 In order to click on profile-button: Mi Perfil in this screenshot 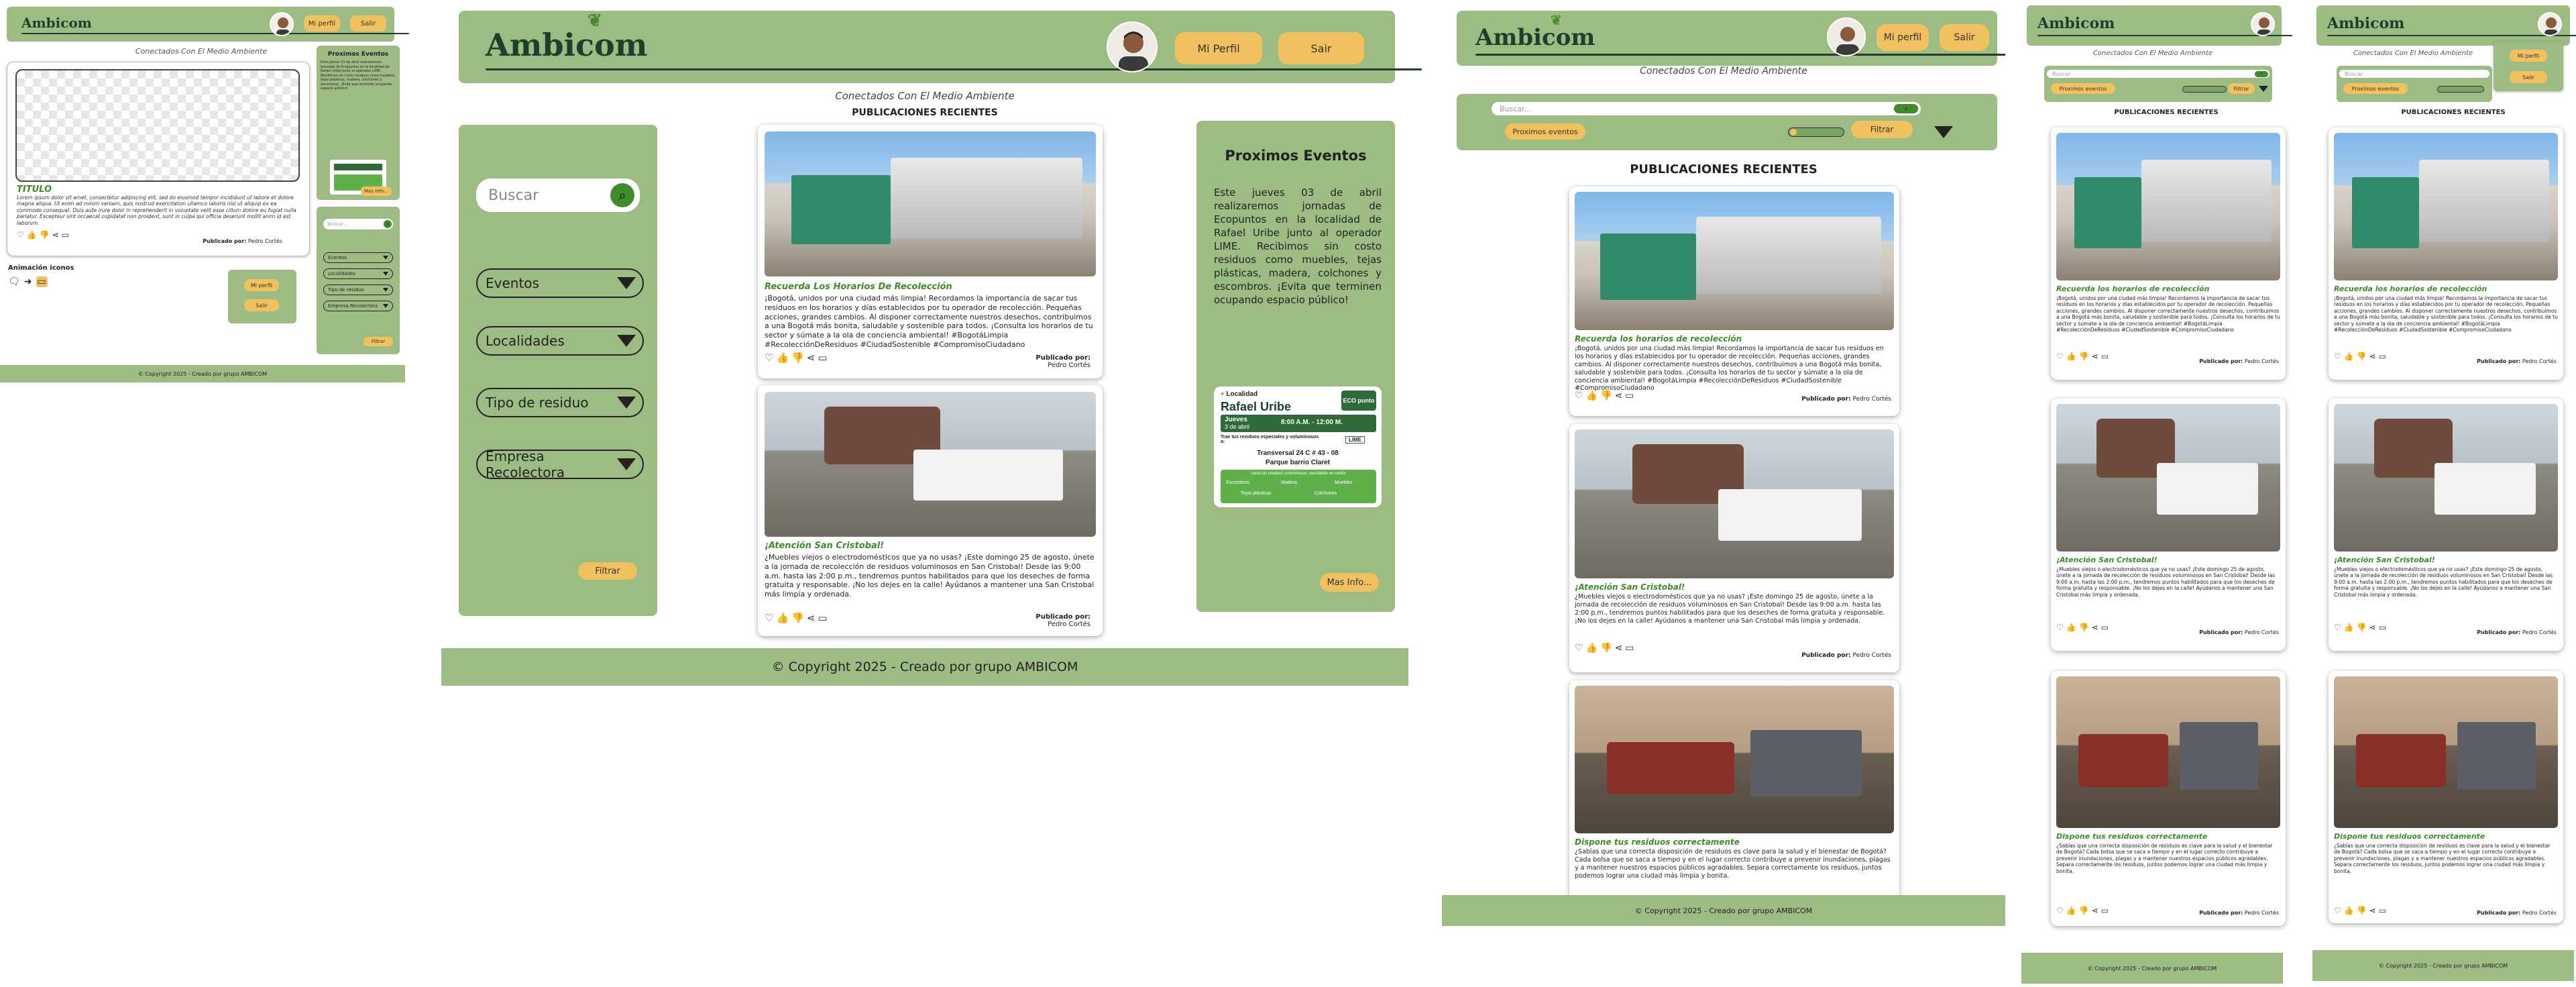, I will do `click(1218, 48)`.